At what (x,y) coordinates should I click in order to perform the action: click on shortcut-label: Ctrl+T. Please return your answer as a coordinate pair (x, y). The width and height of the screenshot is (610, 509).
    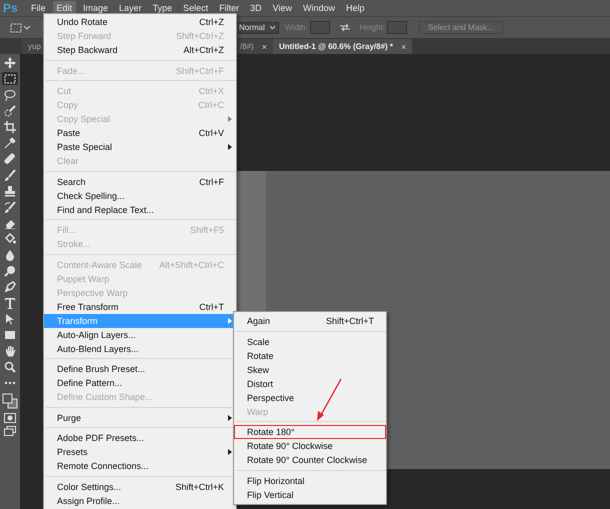
    Looking at the image, I should click on (211, 307).